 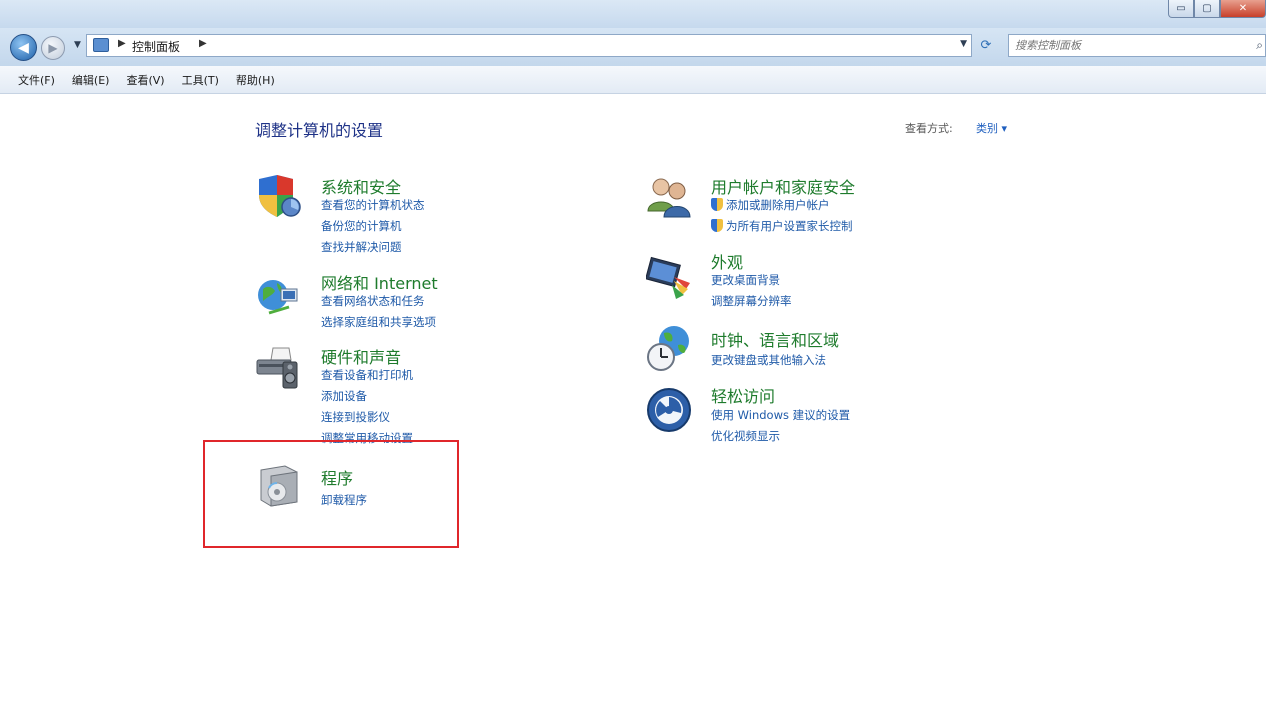 I want to click on link-parental-controls-label: 为所有用户设置家长控制, so click(x=789, y=226).